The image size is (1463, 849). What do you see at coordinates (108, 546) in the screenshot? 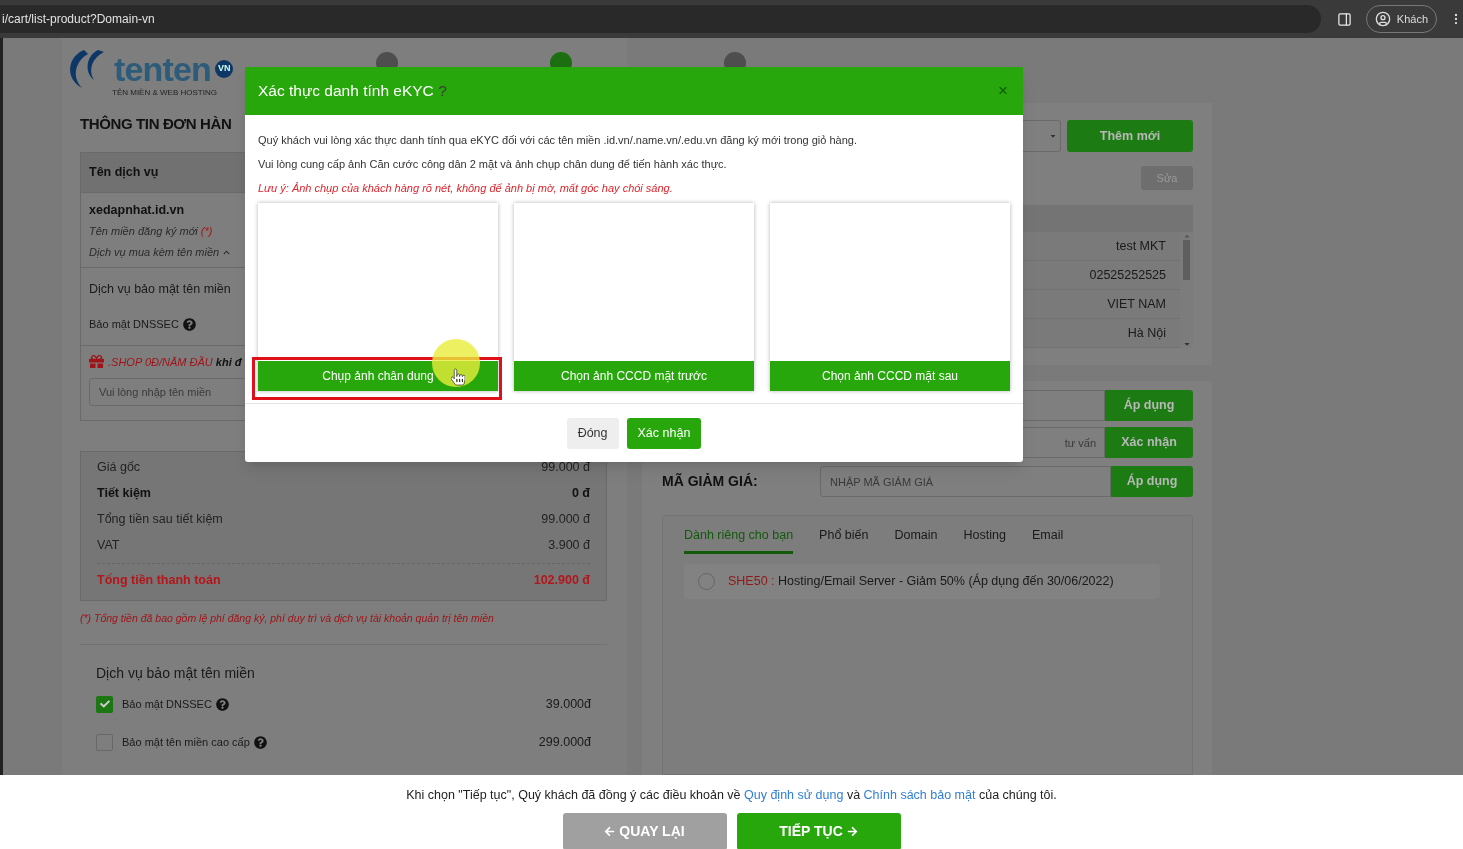
I see `summary-label: VAT` at bounding box center [108, 546].